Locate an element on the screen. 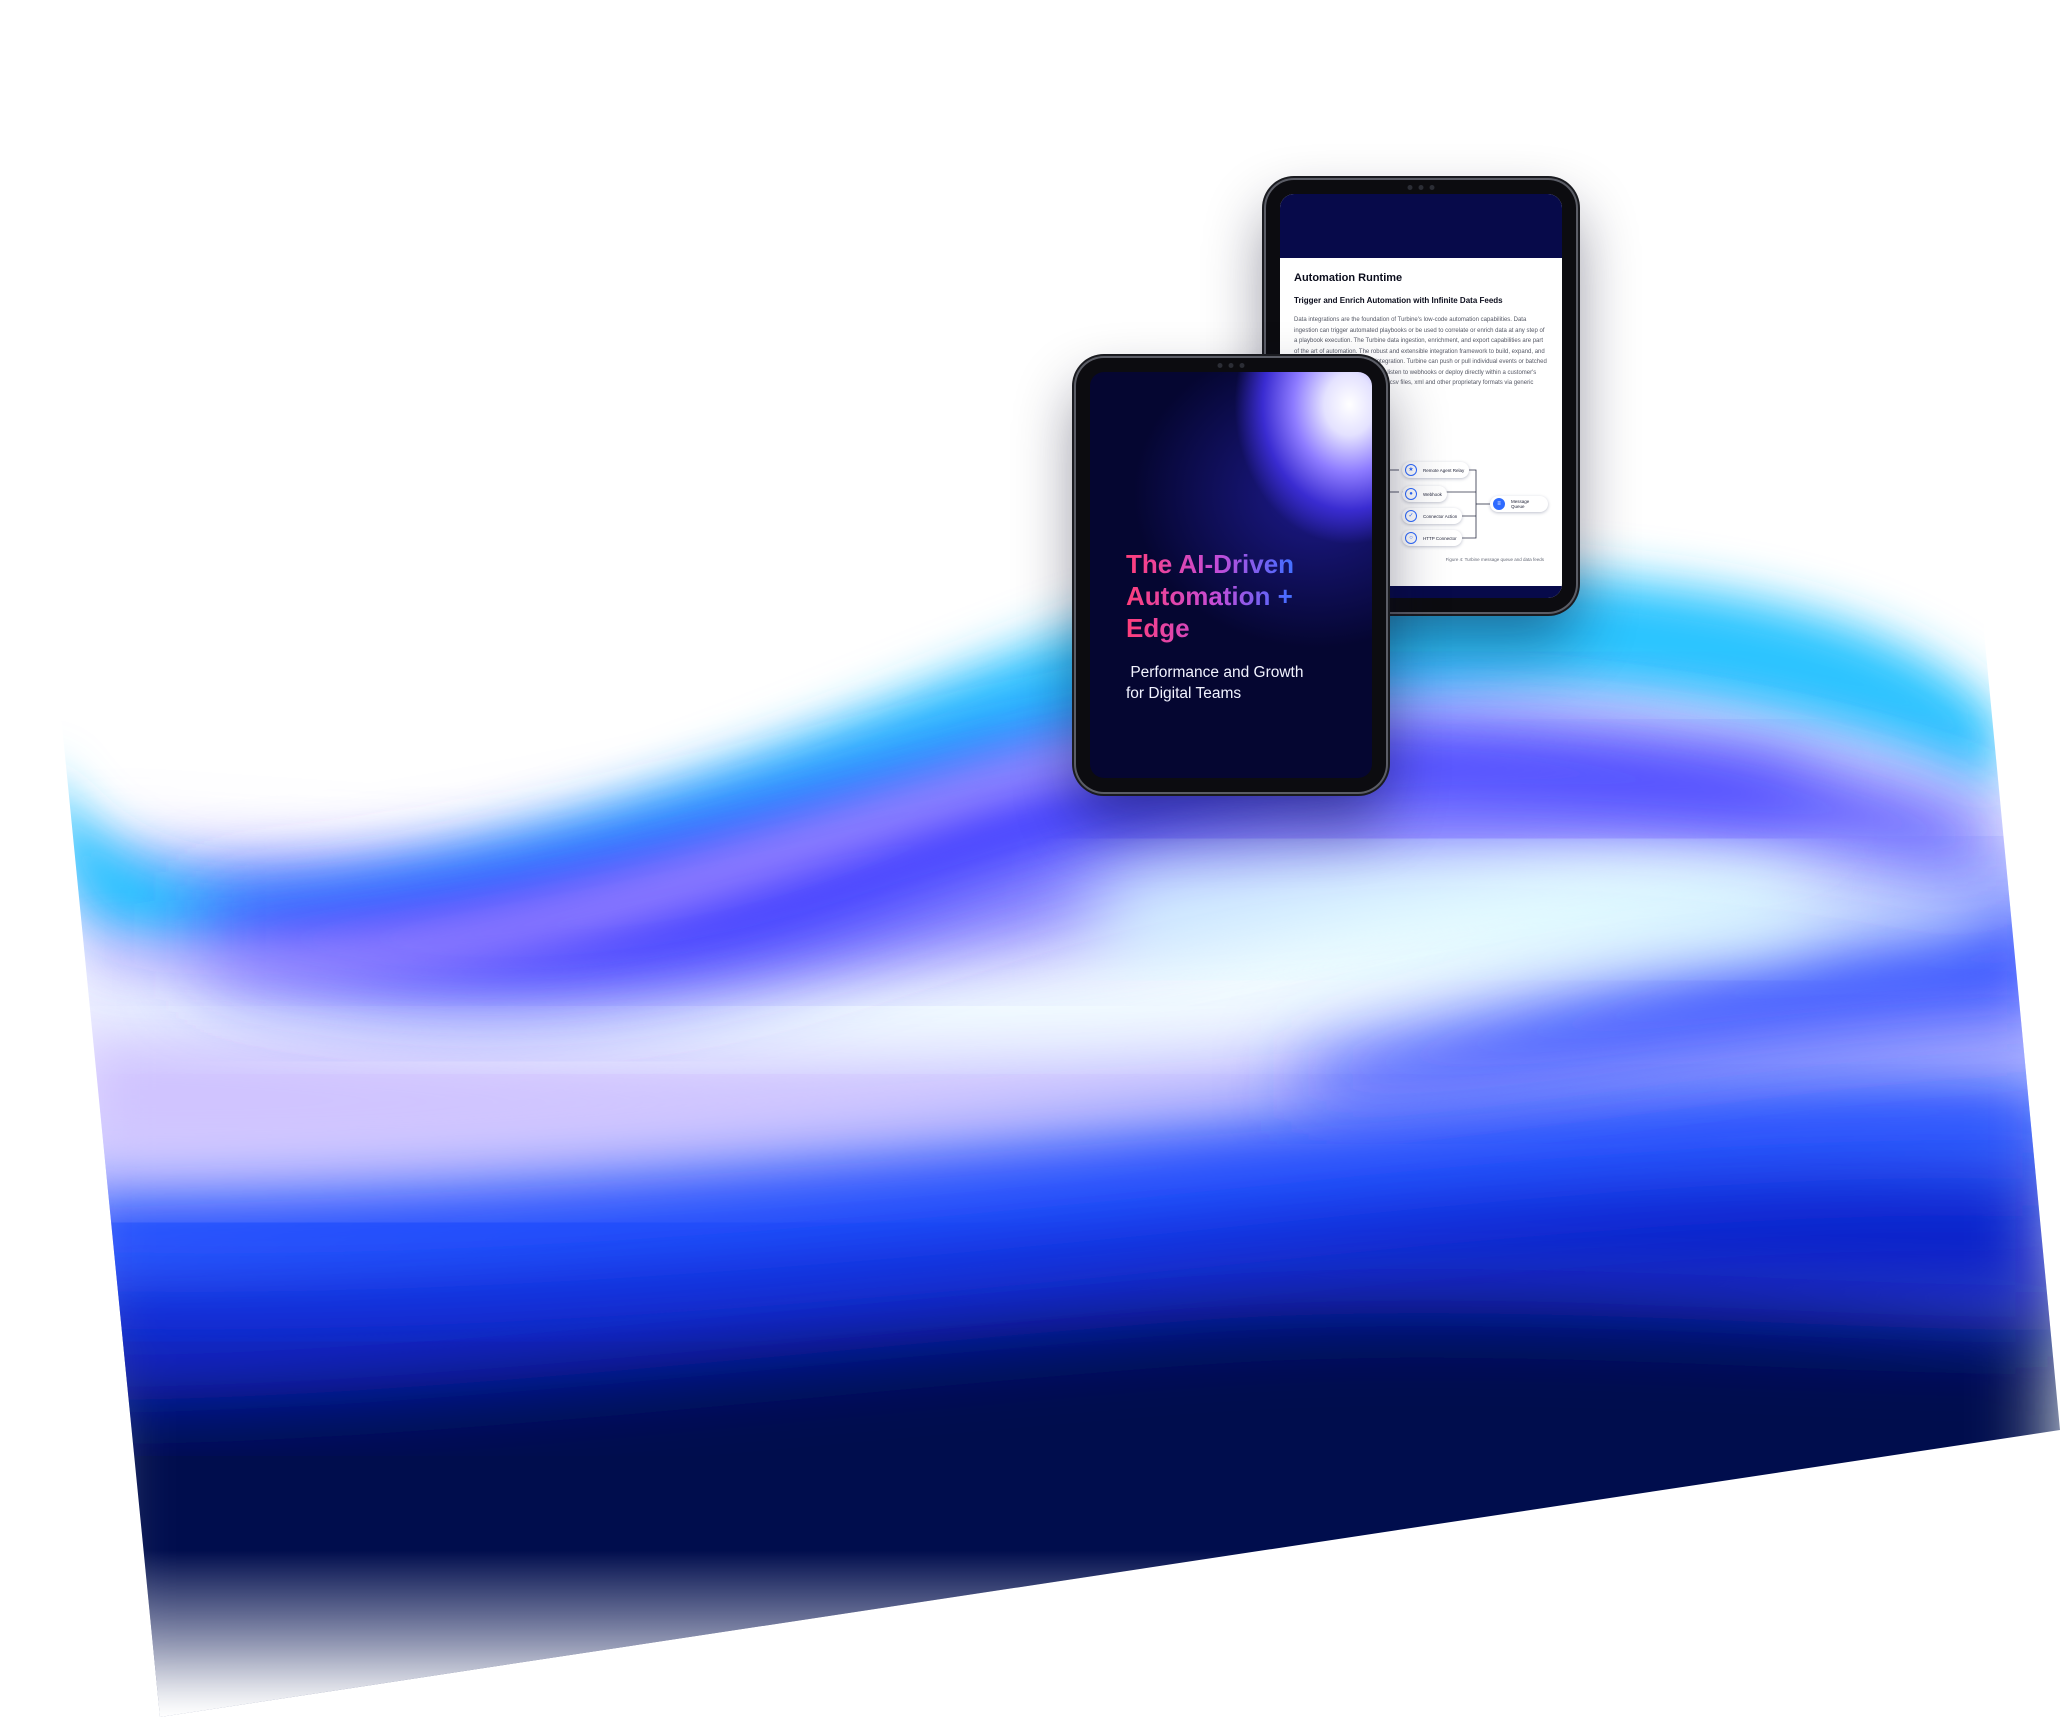  check-icon: ✓ is located at coordinates (1411, 516).